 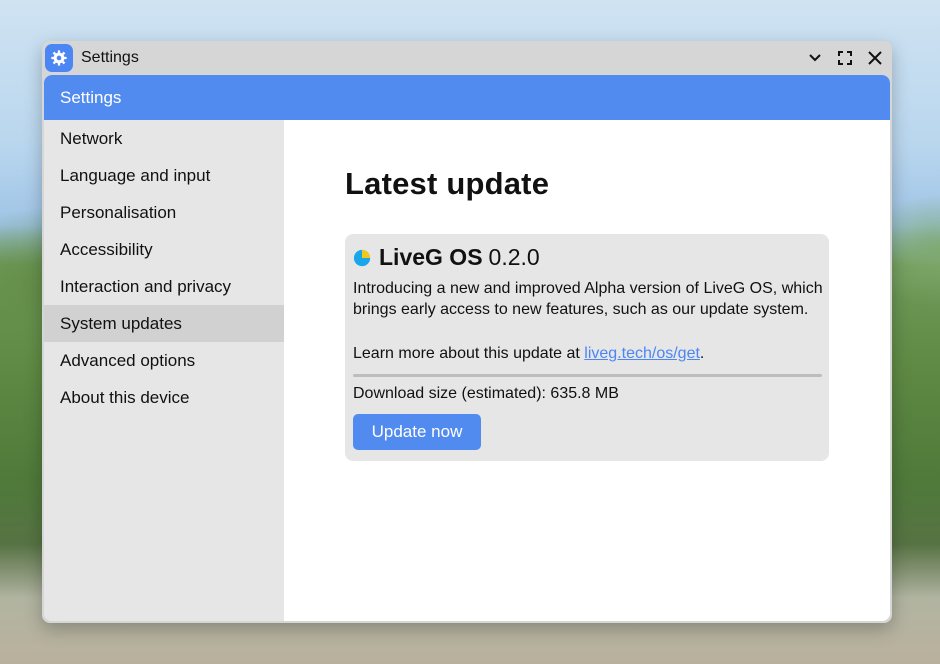 What do you see at coordinates (467, 97) in the screenshot?
I see `settings-header: Settings` at bounding box center [467, 97].